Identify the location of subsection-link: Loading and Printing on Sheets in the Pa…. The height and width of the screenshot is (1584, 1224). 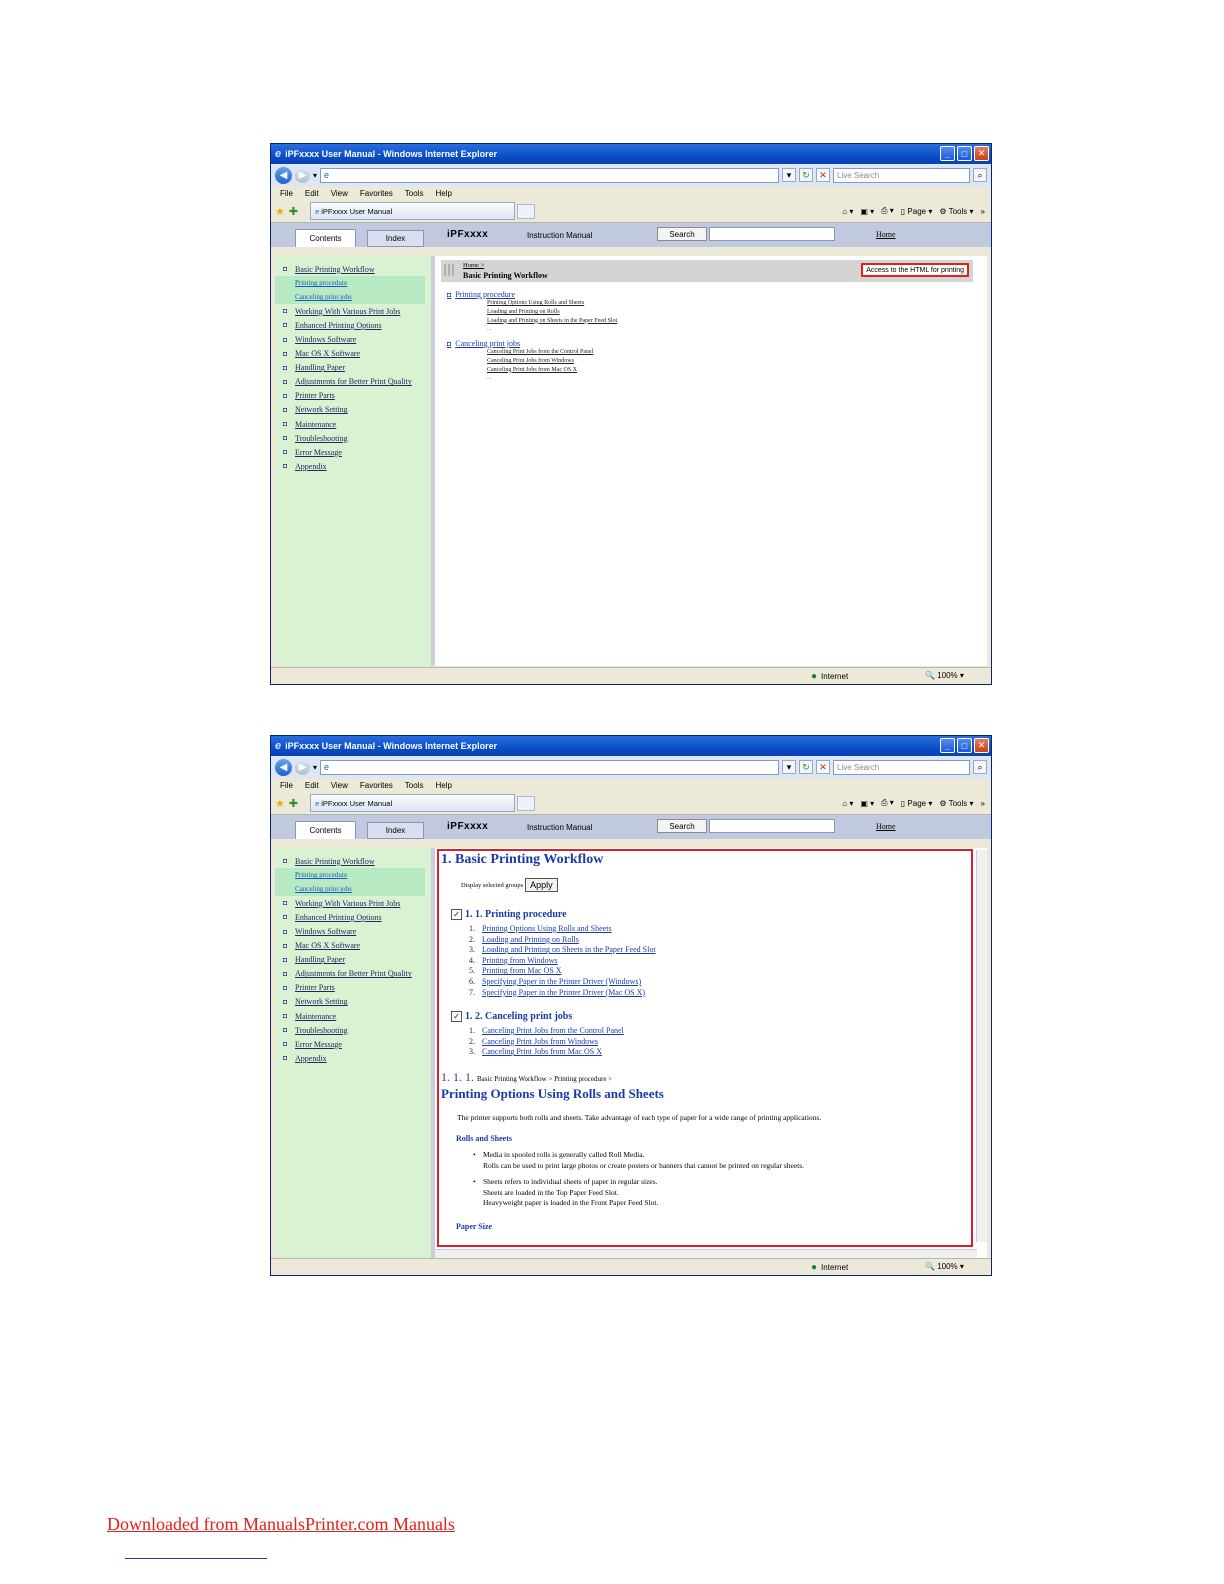
(552, 321).